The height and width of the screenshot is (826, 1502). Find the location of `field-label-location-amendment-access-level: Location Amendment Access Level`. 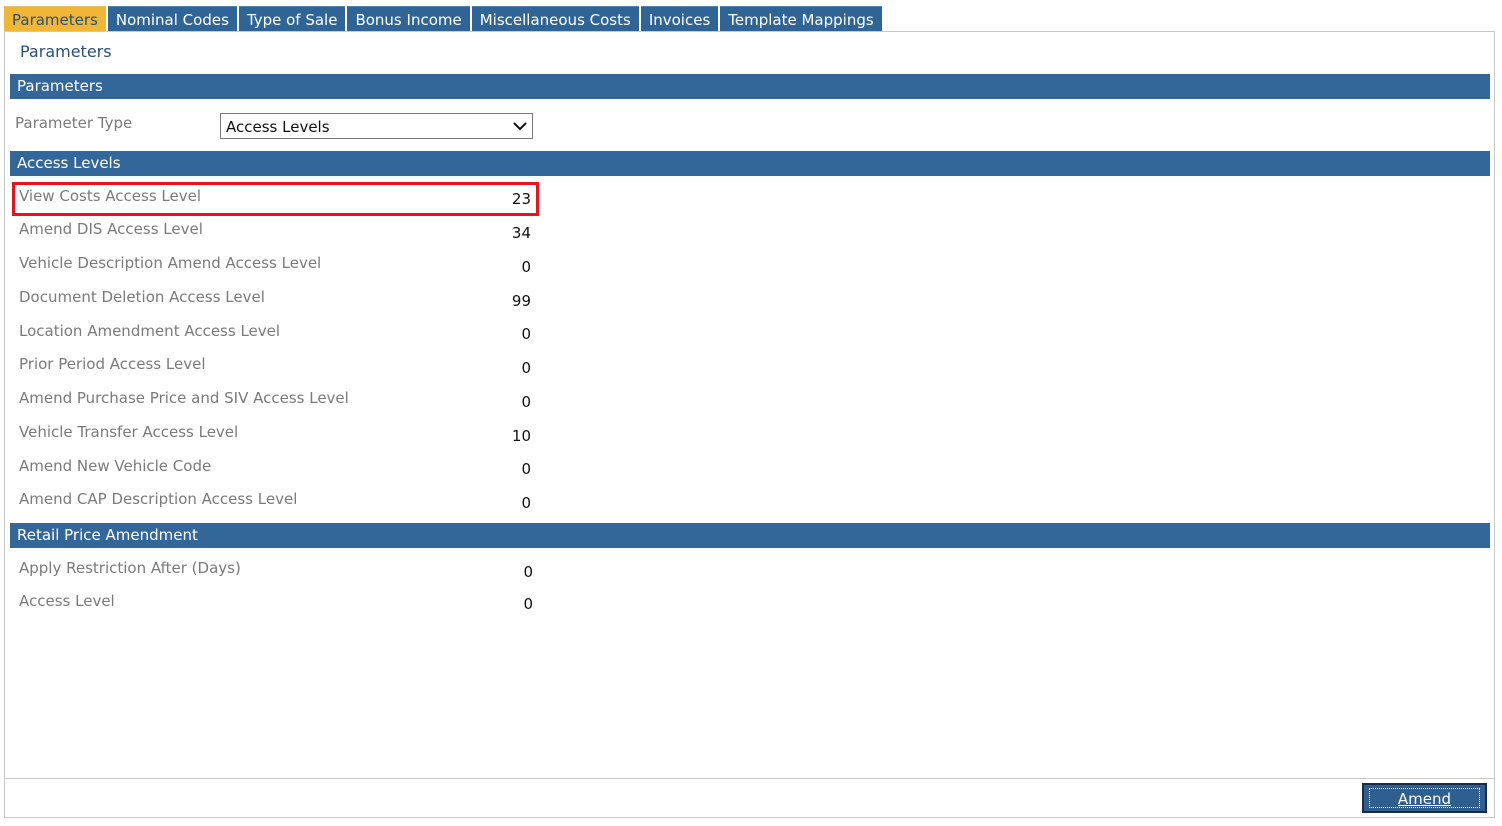

field-label-location-amendment-access-level: Location Amendment Access Level is located at coordinates (150, 331).